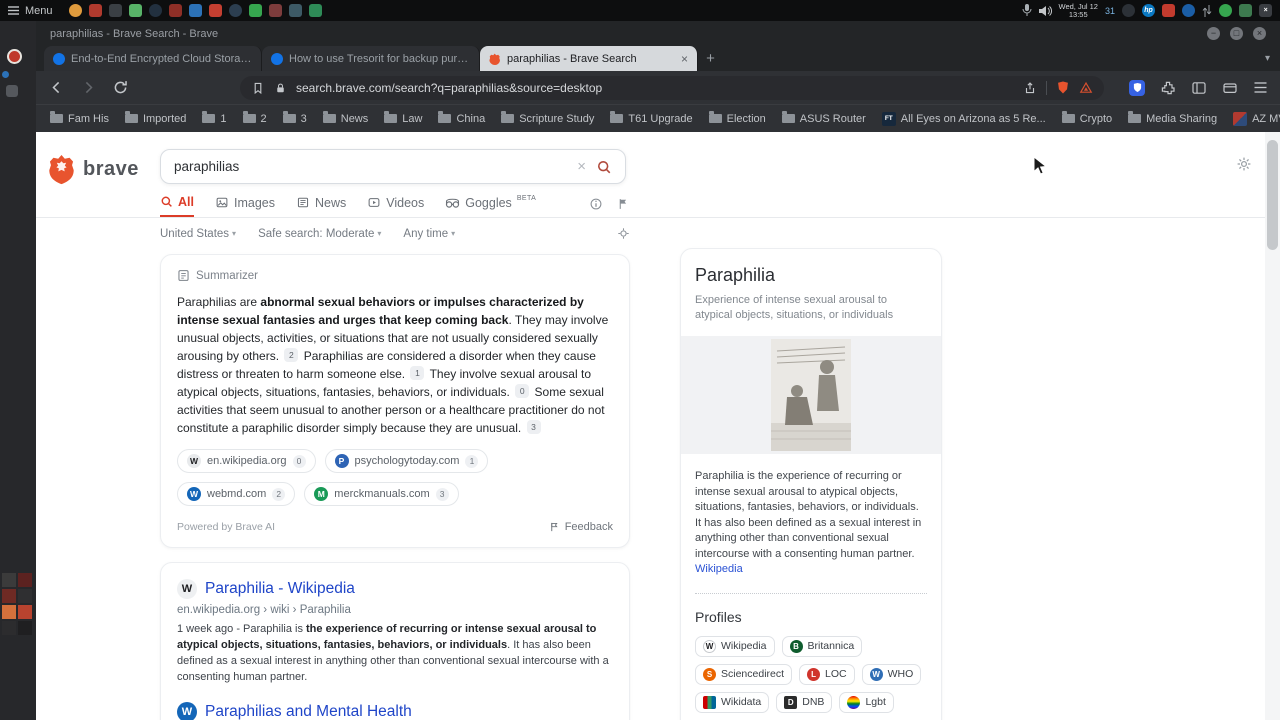 Image resolution: width=1280 pixels, height=720 pixels. Describe the element at coordinates (1267, 58) in the screenshot. I see `tab-list-chevron-icon: ▾` at that location.